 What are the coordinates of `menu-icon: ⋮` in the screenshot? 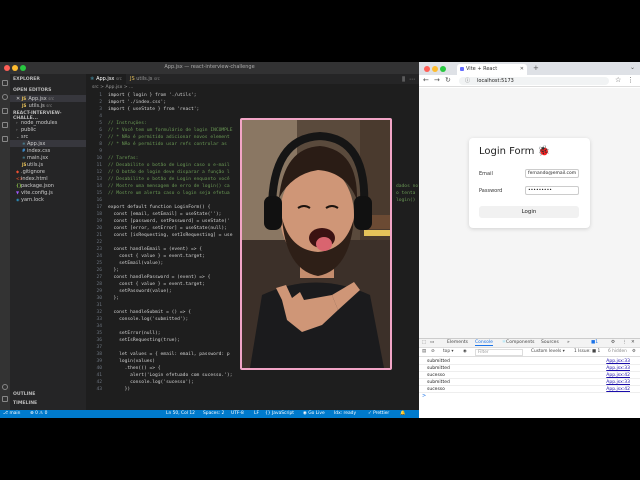 It's located at (630, 80).